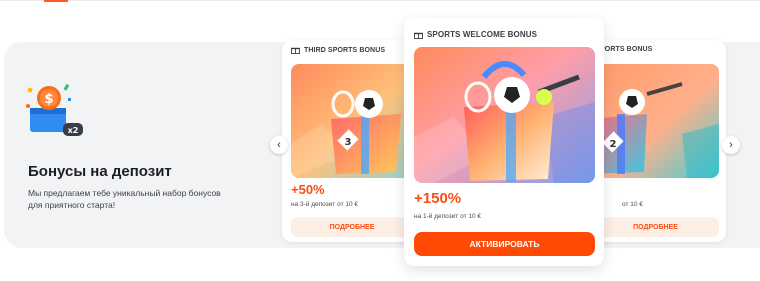 This screenshot has width=760, height=281. What do you see at coordinates (348, 142) in the screenshot?
I see `box-number: 3` at bounding box center [348, 142].